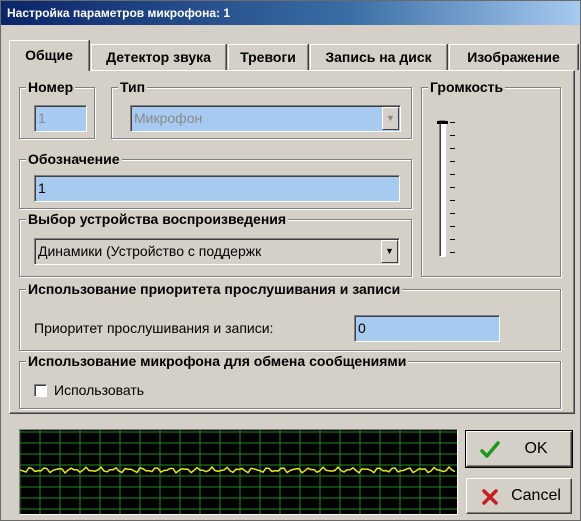  Describe the element at coordinates (157, 219) in the screenshot. I see `playback-device-label: Выбор устройства воспроизведения` at that location.